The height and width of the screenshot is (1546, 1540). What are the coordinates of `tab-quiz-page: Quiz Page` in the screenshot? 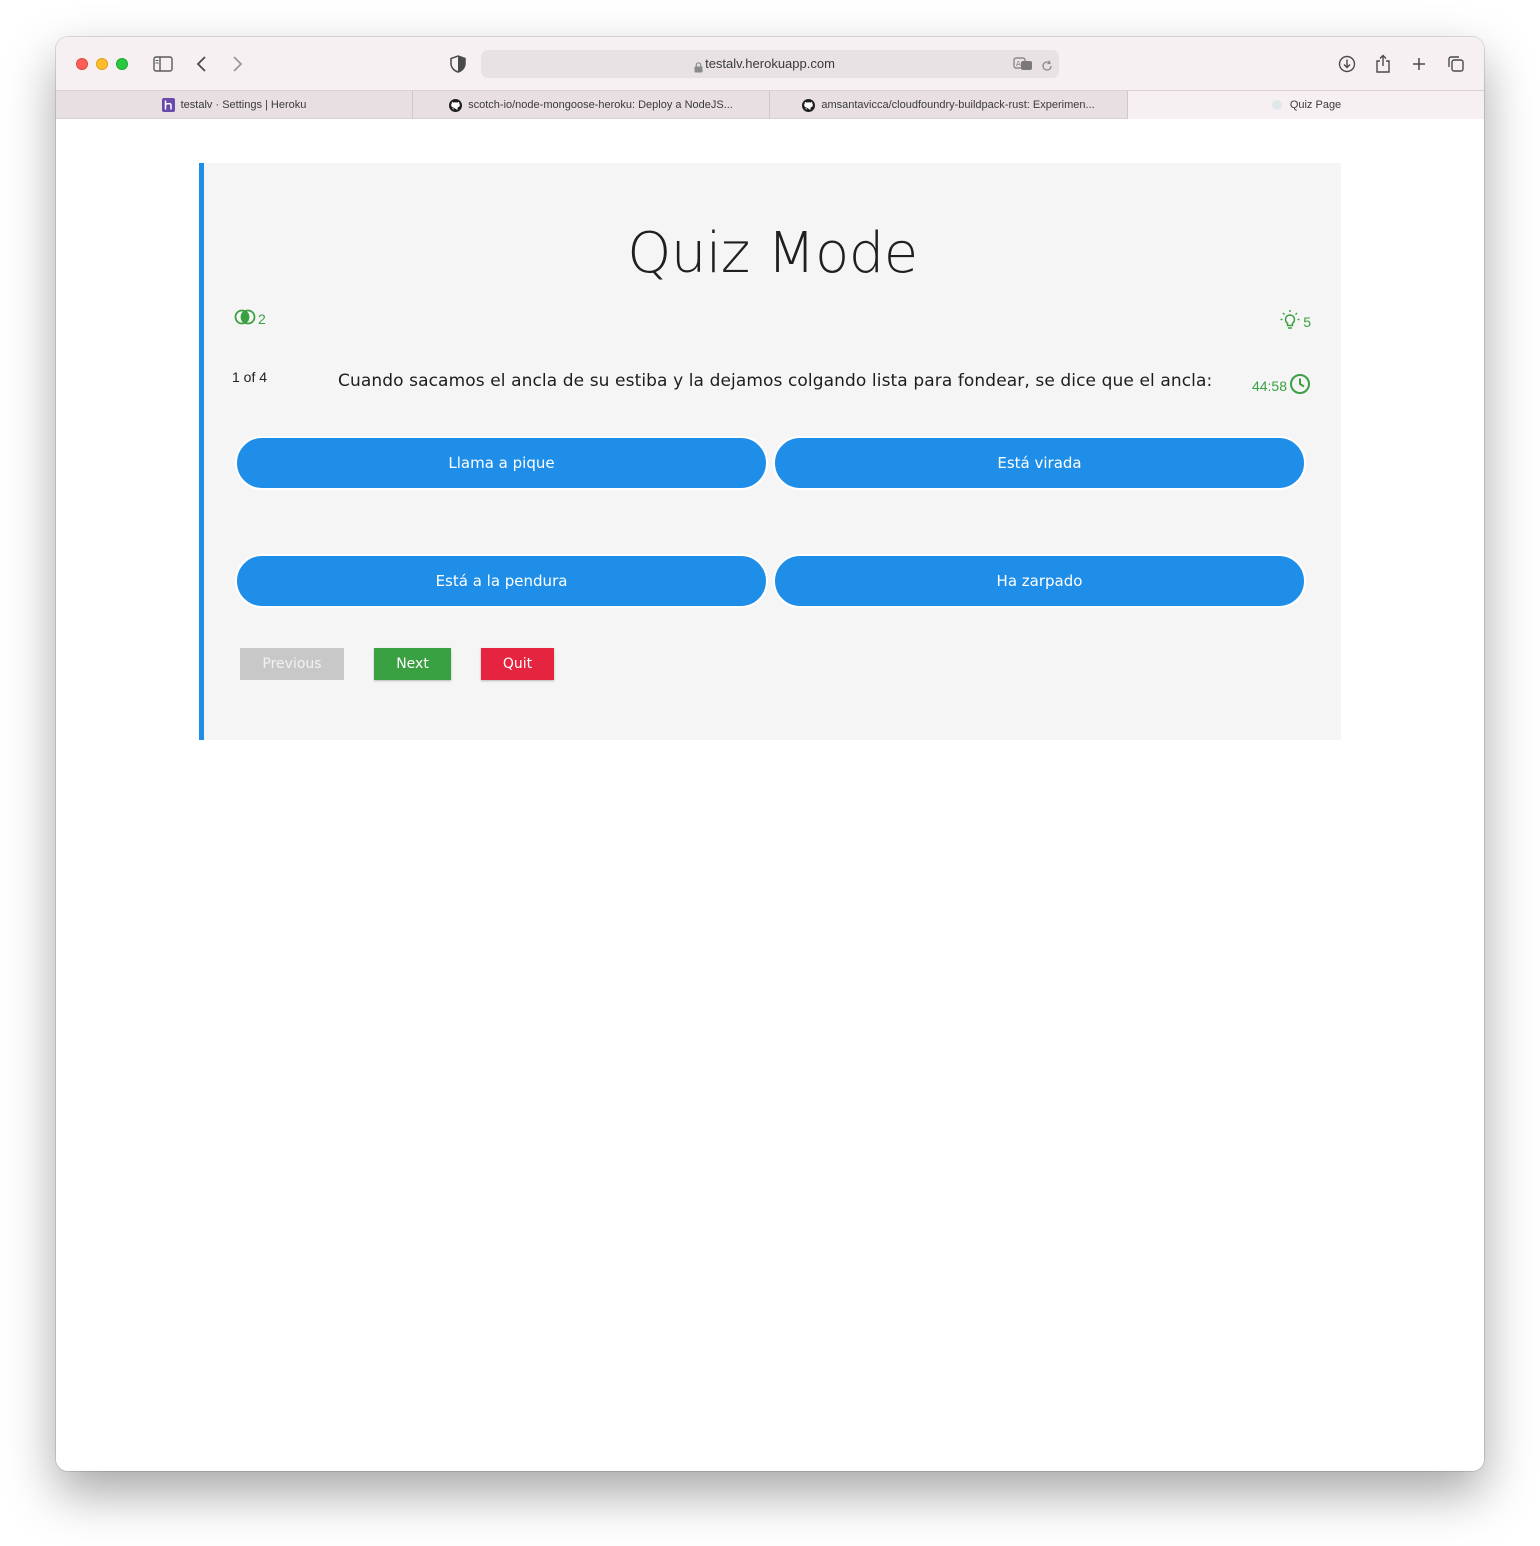 It's located at (1306, 105).